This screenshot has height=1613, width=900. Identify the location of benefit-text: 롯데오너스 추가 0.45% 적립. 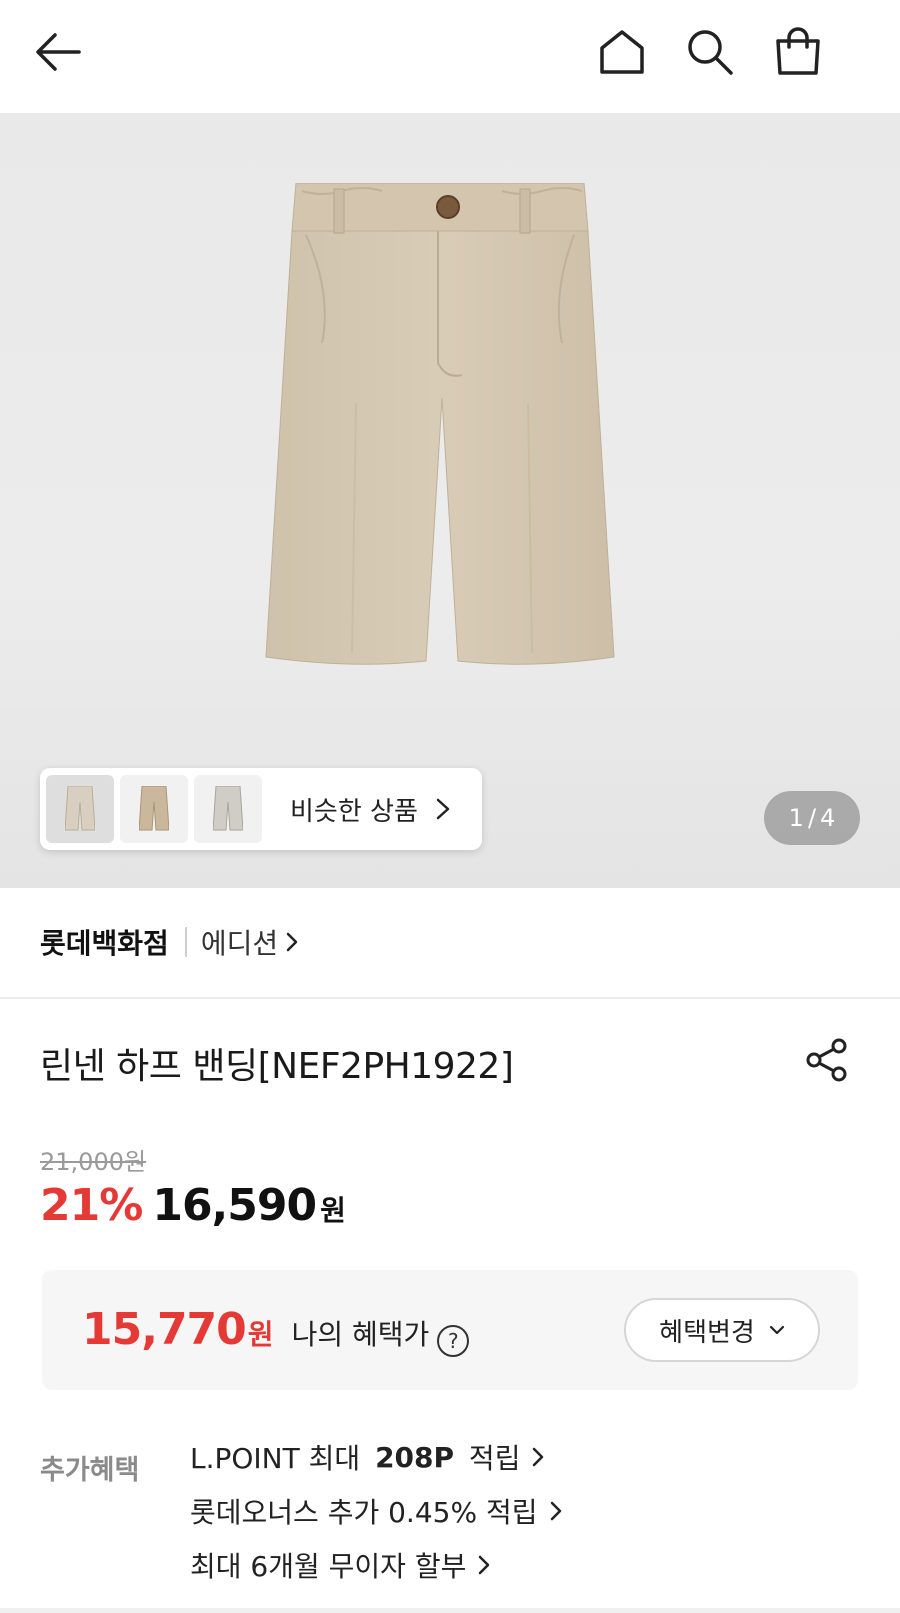
(364, 1512).